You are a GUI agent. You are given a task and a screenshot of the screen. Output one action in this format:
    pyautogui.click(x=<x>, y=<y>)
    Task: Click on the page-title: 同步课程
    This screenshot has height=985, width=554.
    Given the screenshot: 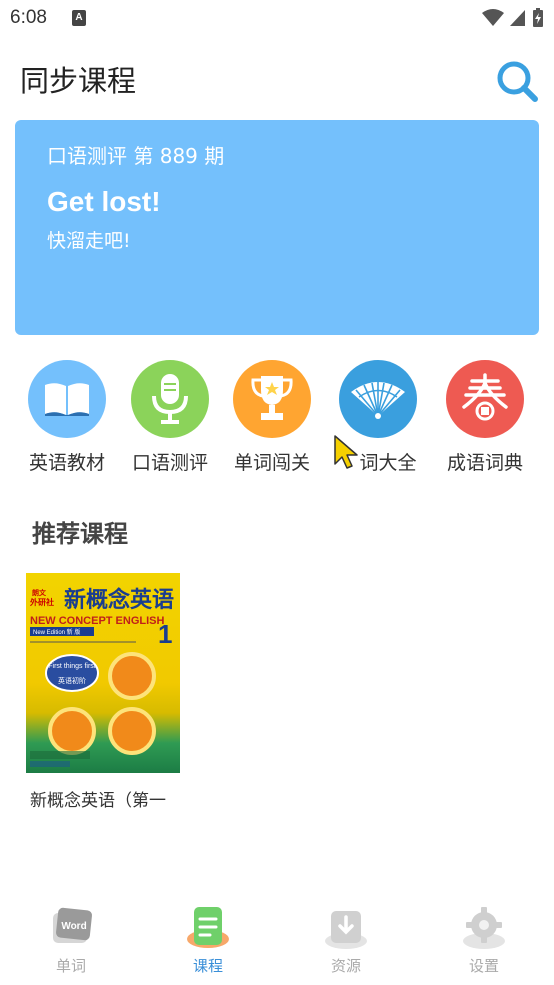 What is the action you would take?
    pyautogui.click(x=78, y=81)
    